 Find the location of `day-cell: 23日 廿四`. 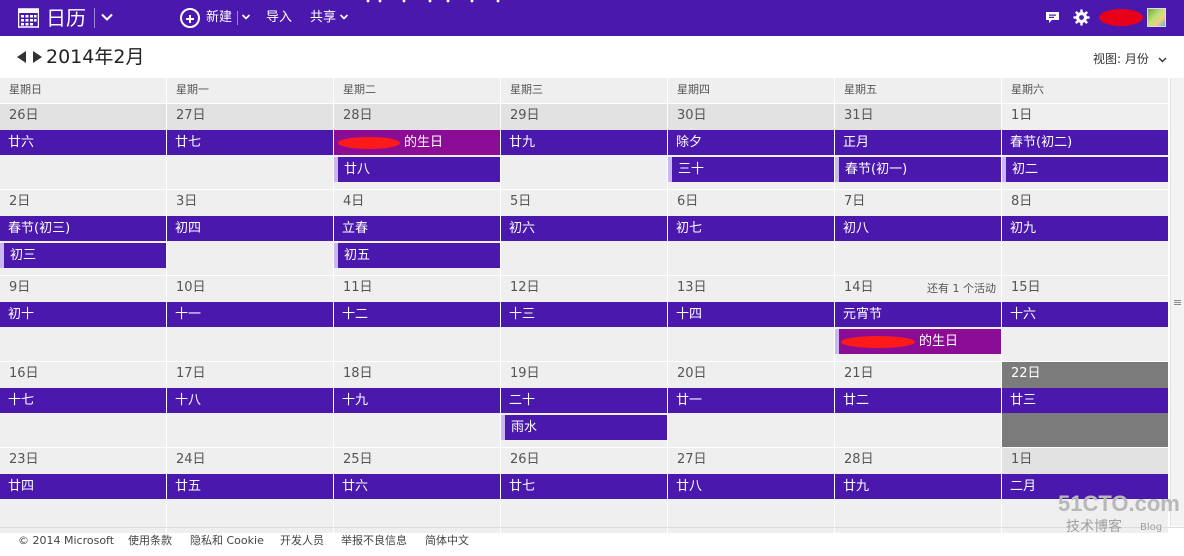

day-cell: 23日 廿四 is located at coordinates (83, 490).